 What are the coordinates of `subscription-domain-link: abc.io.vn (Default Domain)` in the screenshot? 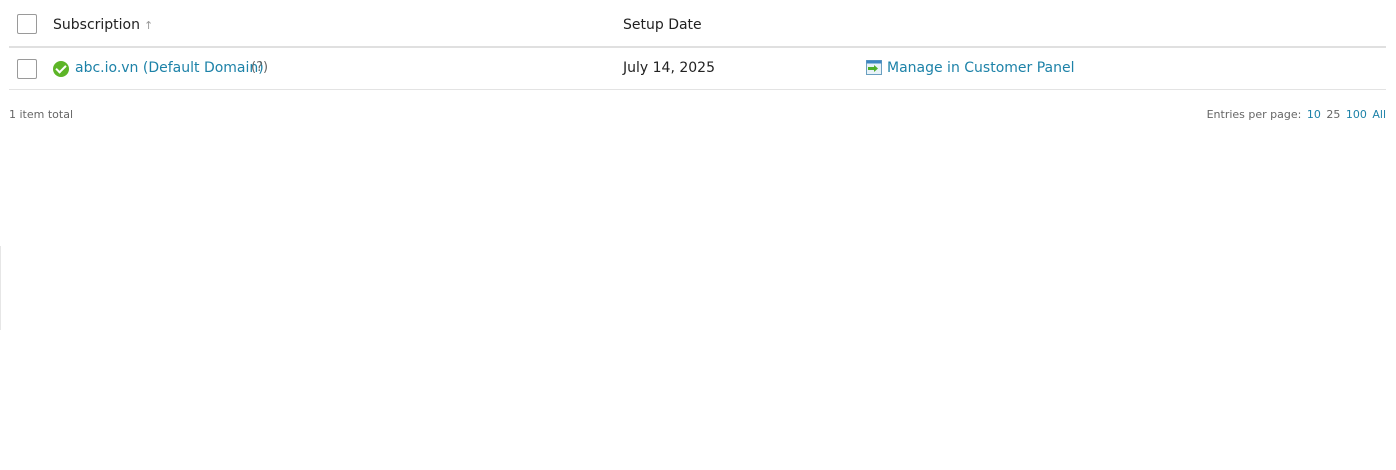 It's located at (169, 68).